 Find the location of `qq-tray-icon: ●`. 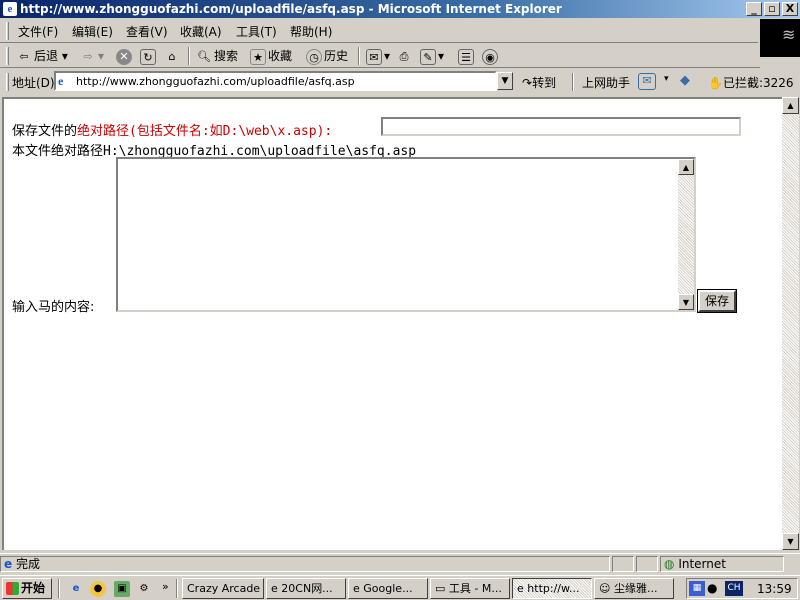

qq-tray-icon: ● is located at coordinates (712, 588).